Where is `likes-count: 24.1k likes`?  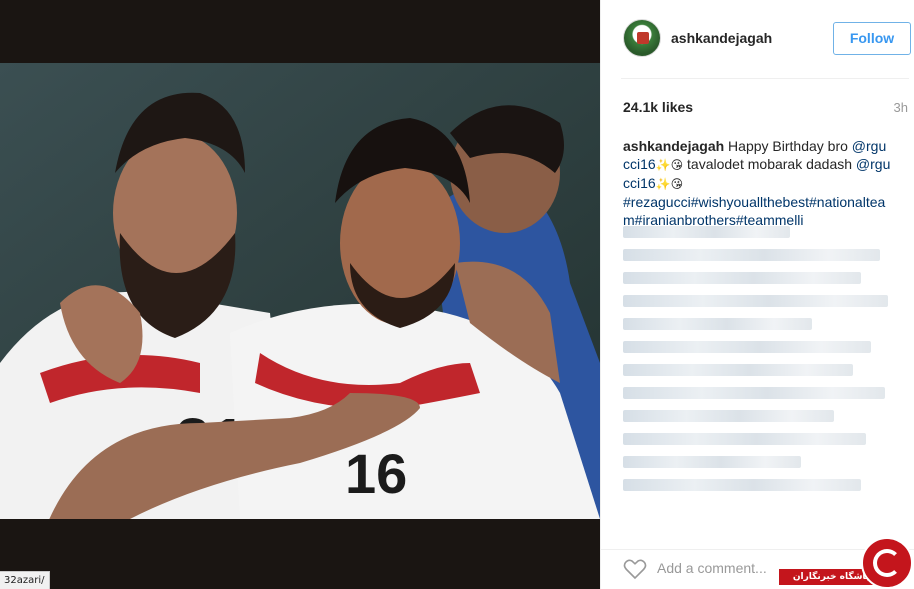
likes-count: 24.1k likes is located at coordinates (658, 107).